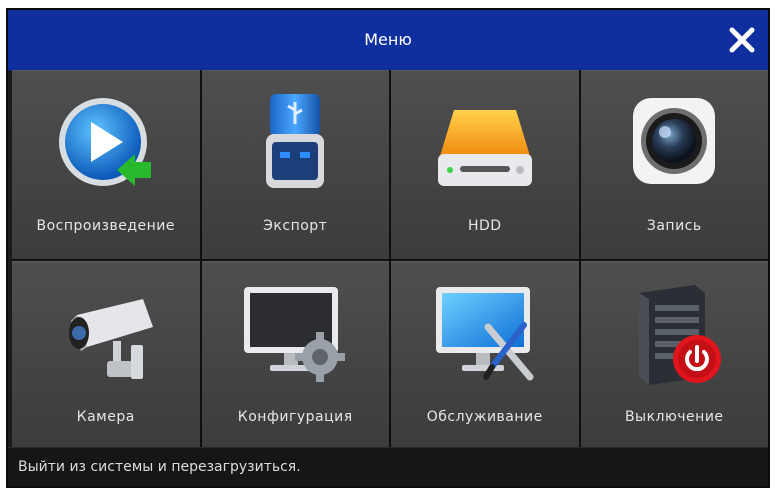 The height and width of the screenshot is (492, 778). I want to click on window-title: Меню, so click(388, 39).